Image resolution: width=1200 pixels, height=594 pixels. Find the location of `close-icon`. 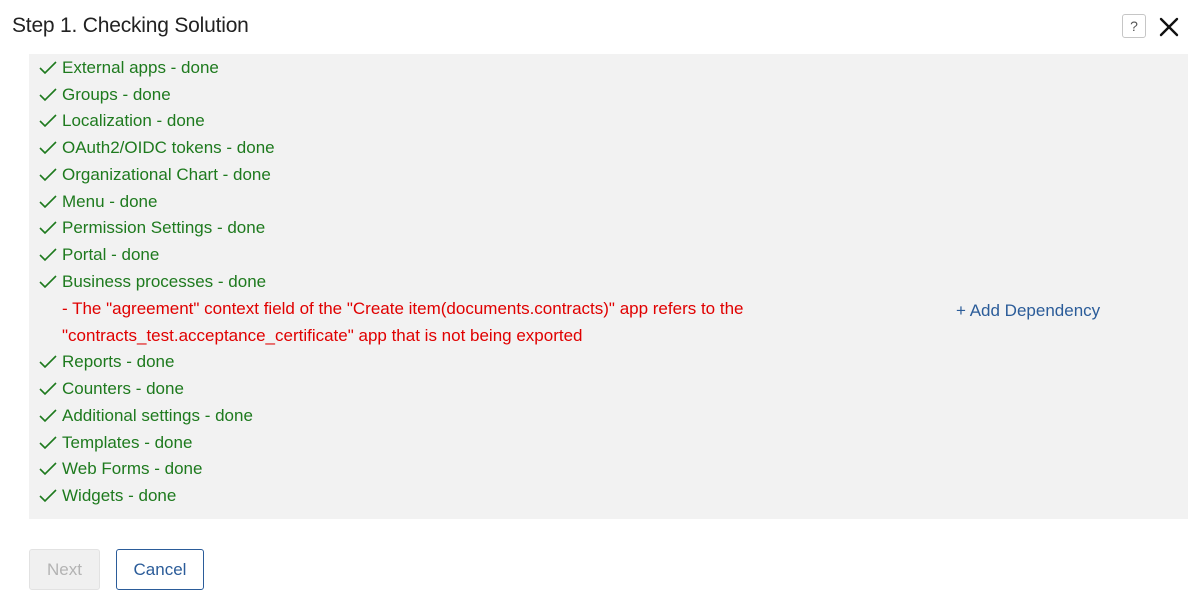

close-icon is located at coordinates (1169, 27).